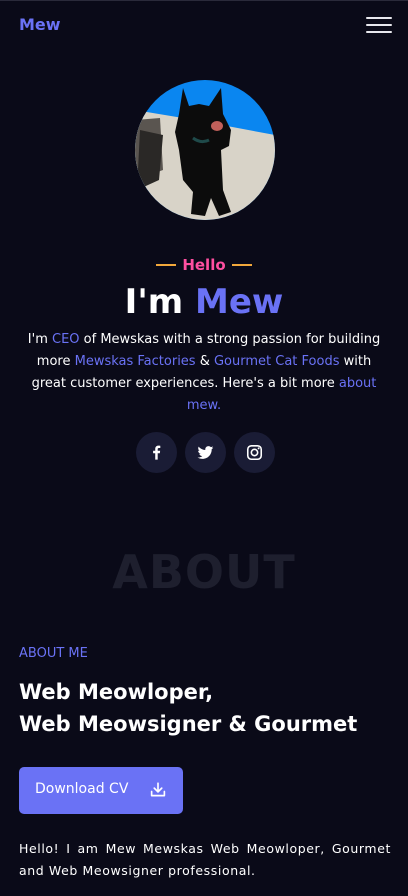 The height and width of the screenshot is (896, 408). Describe the element at coordinates (39, 339) in the screenshot. I see `intro-text: I'm` at that location.